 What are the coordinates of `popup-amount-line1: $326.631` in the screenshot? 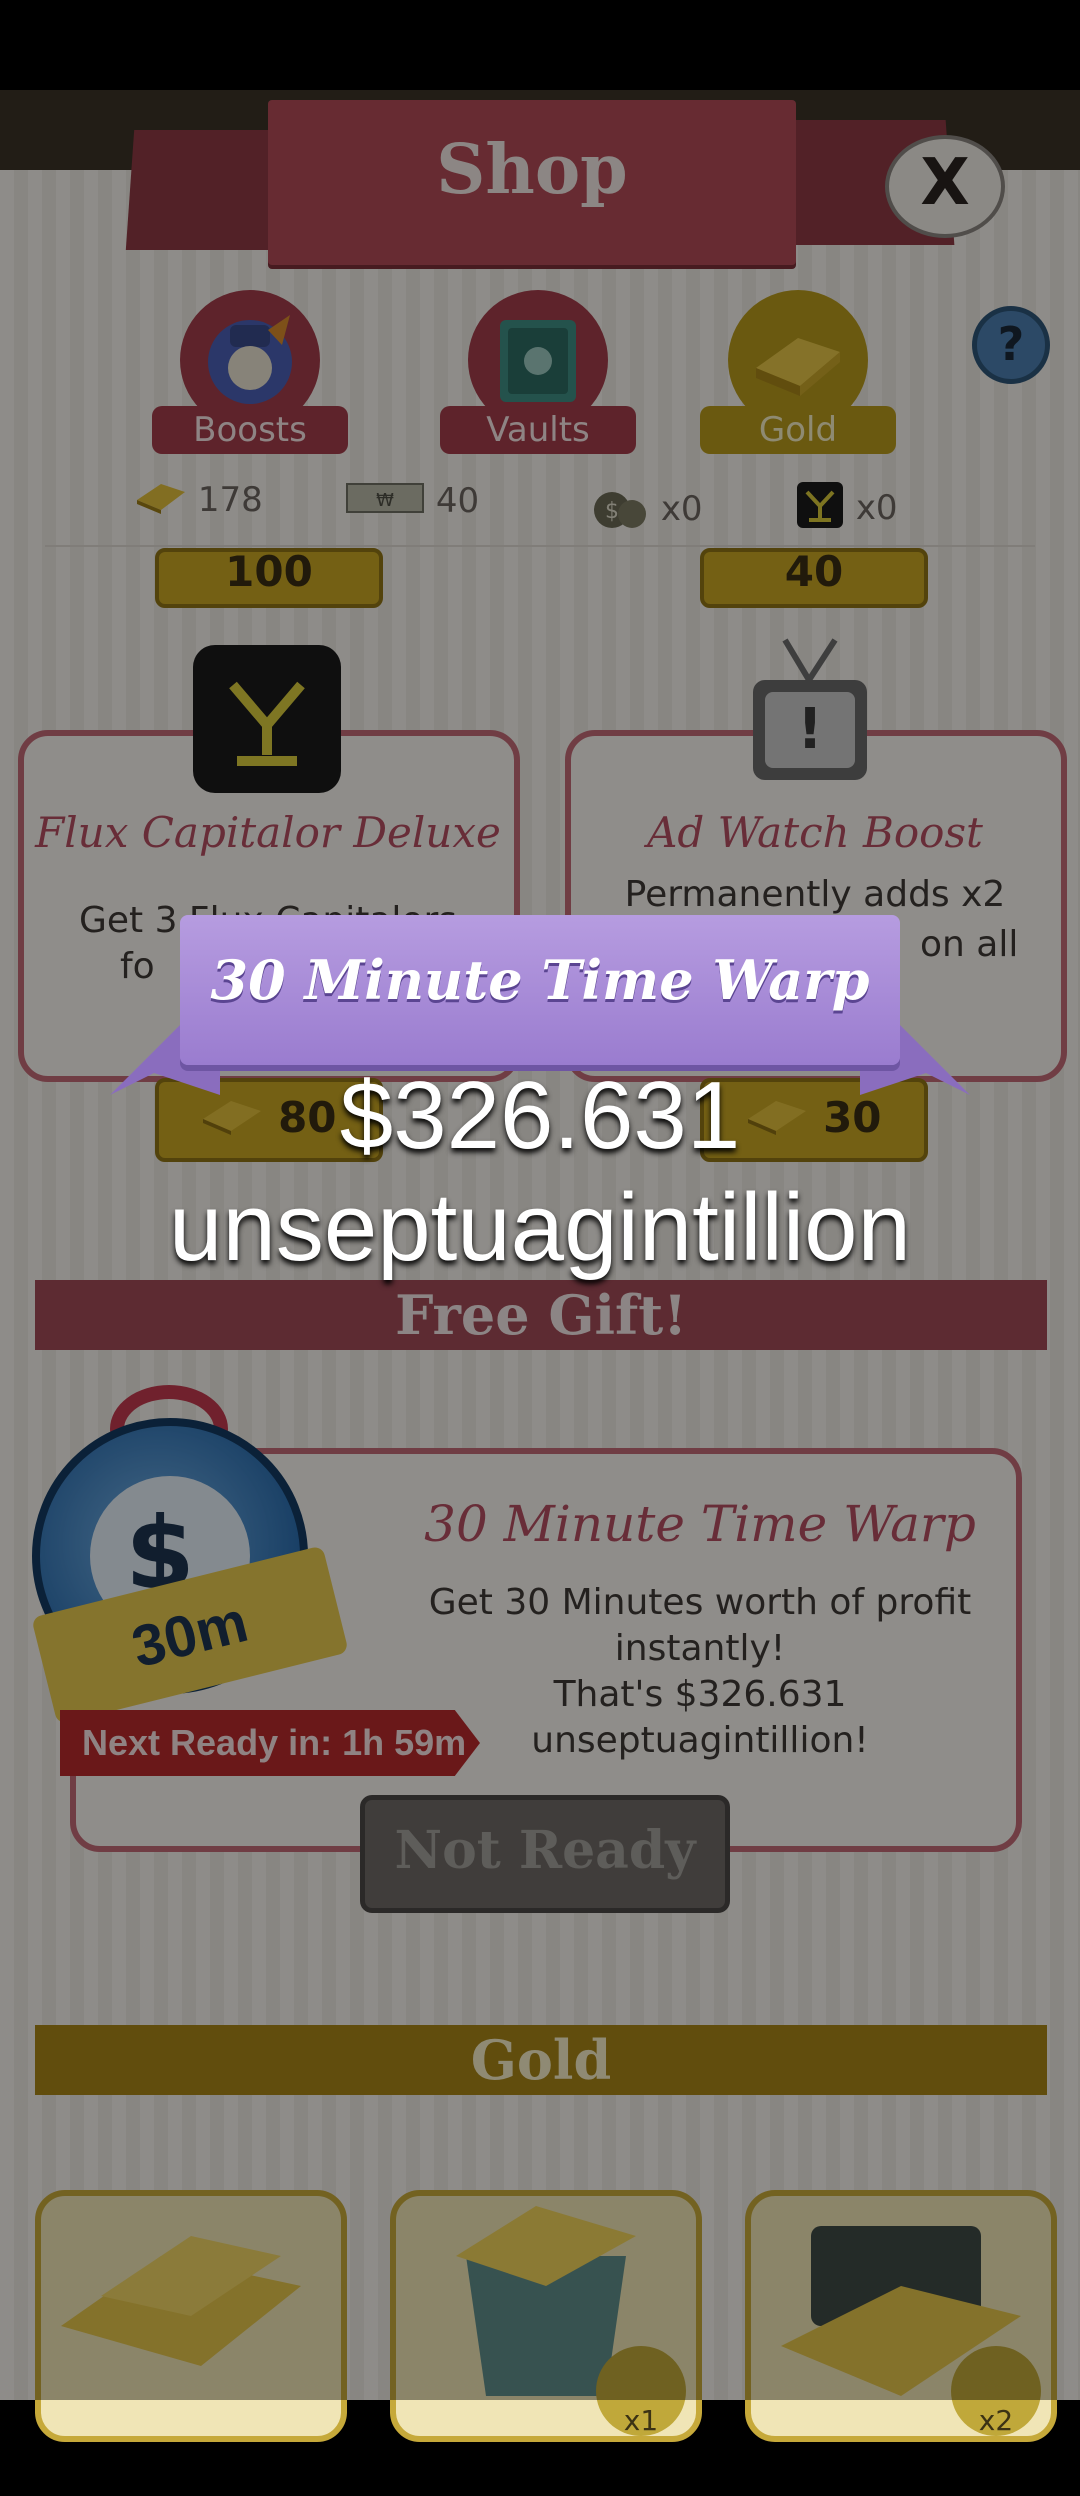 It's located at (540, 1115).